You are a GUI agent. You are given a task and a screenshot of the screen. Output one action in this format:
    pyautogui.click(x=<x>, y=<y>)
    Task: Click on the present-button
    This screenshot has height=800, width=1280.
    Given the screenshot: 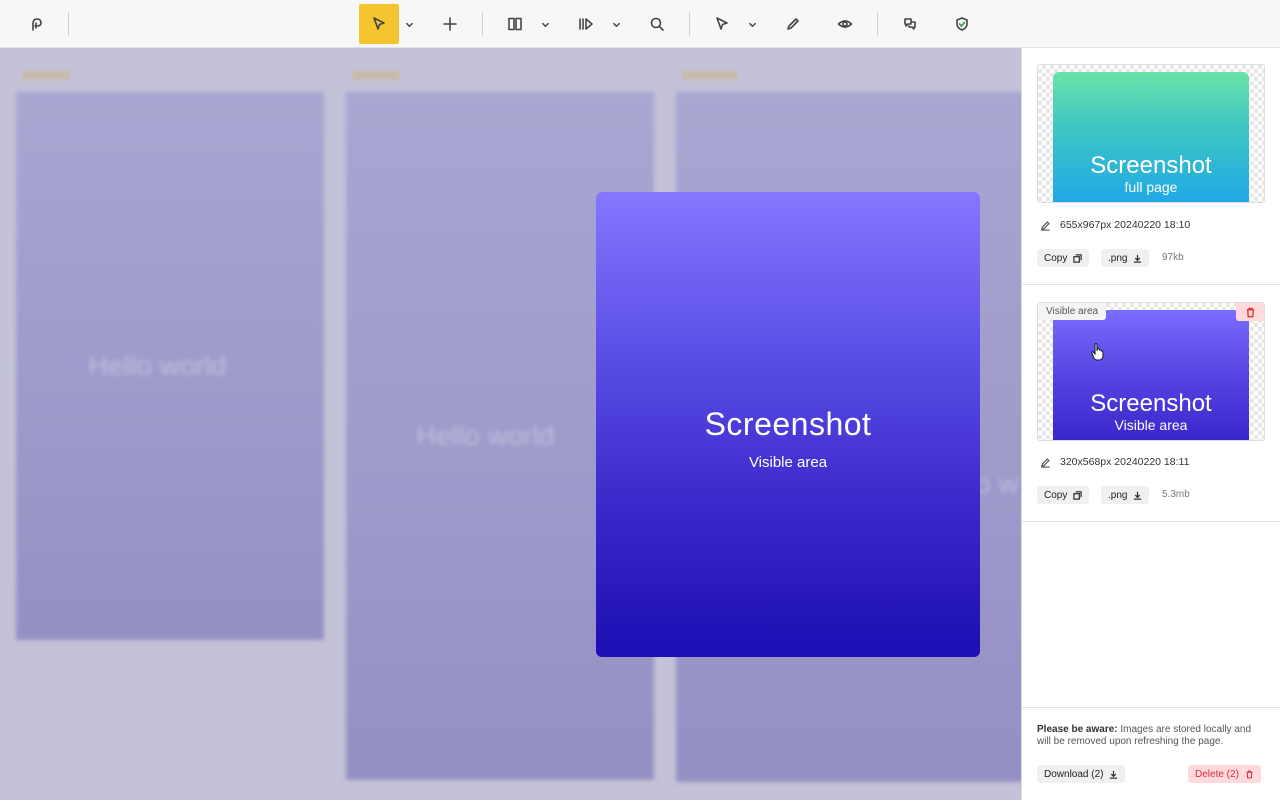 What is the action you would take?
    pyautogui.click(x=586, y=24)
    